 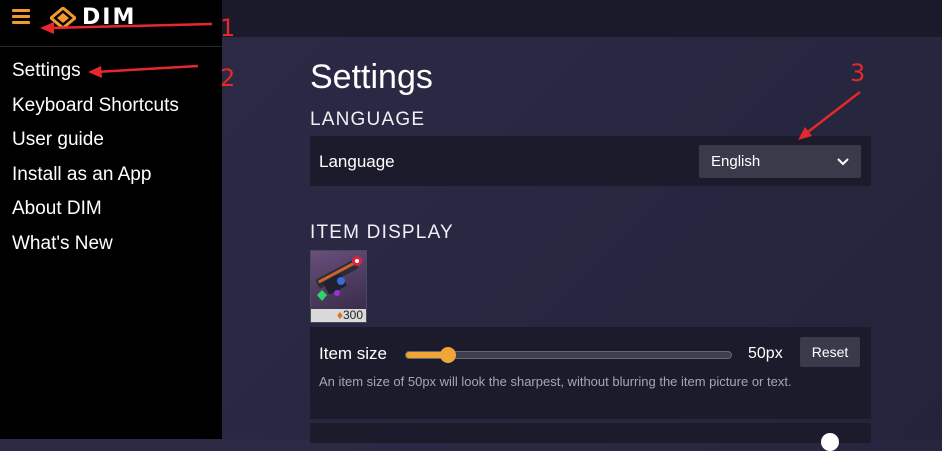 What do you see at coordinates (858, 73) in the screenshot?
I see `annotation-3: 3` at bounding box center [858, 73].